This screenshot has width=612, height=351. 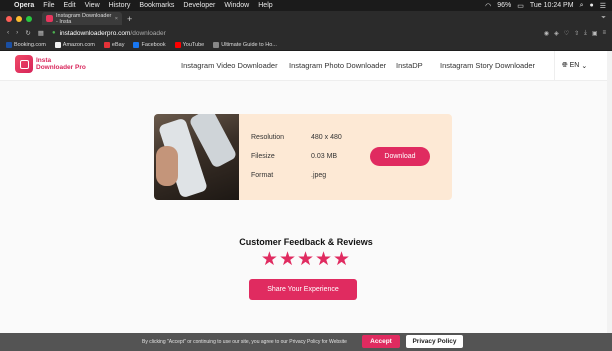 I want to click on battery-icon: ▭, so click(x=520, y=6).